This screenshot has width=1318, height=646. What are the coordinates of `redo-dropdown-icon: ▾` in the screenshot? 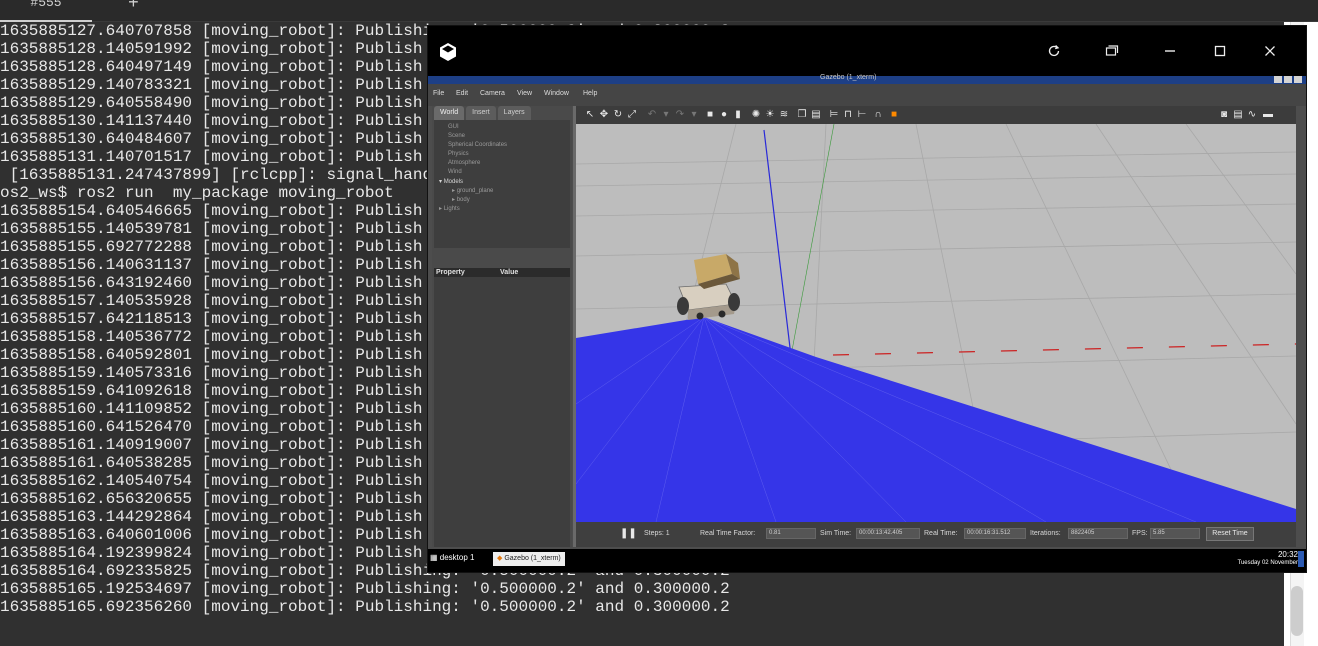 It's located at (694, 115).